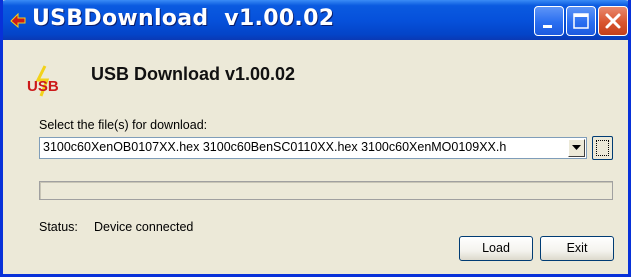  I want to click on window-title: USBDownload v1.00.02, so click(183, 18).